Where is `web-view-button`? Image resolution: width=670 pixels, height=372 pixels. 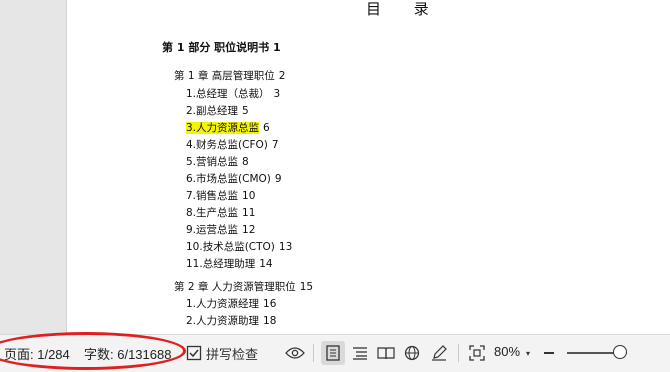
web-view-button is located at coordinates (412, 353).